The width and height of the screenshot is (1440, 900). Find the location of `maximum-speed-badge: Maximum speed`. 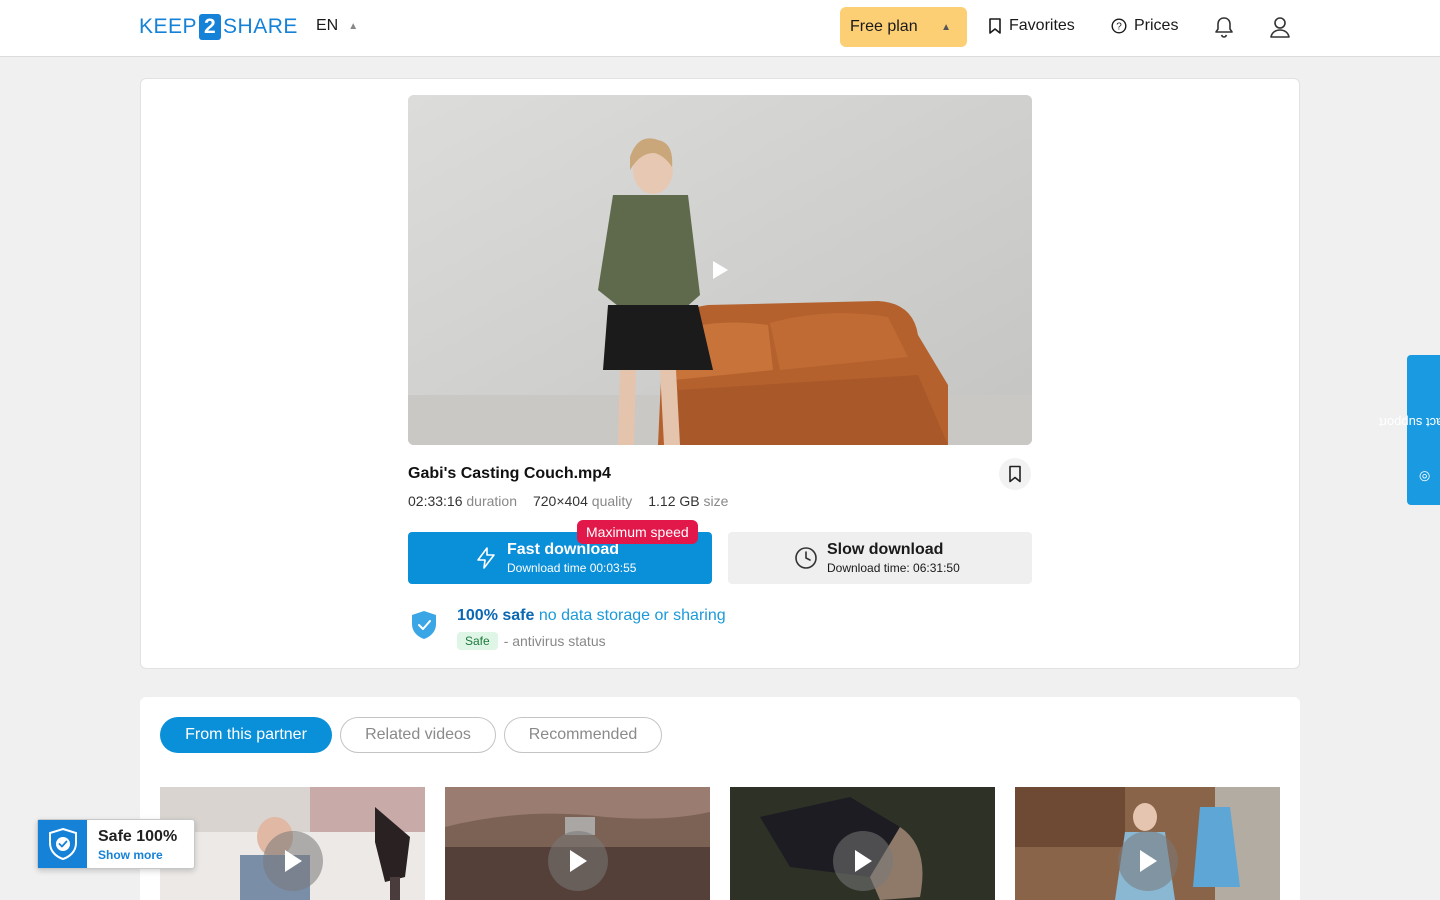

maximum-speed-badge: Maximum speed is located at coordinates (637, 532).